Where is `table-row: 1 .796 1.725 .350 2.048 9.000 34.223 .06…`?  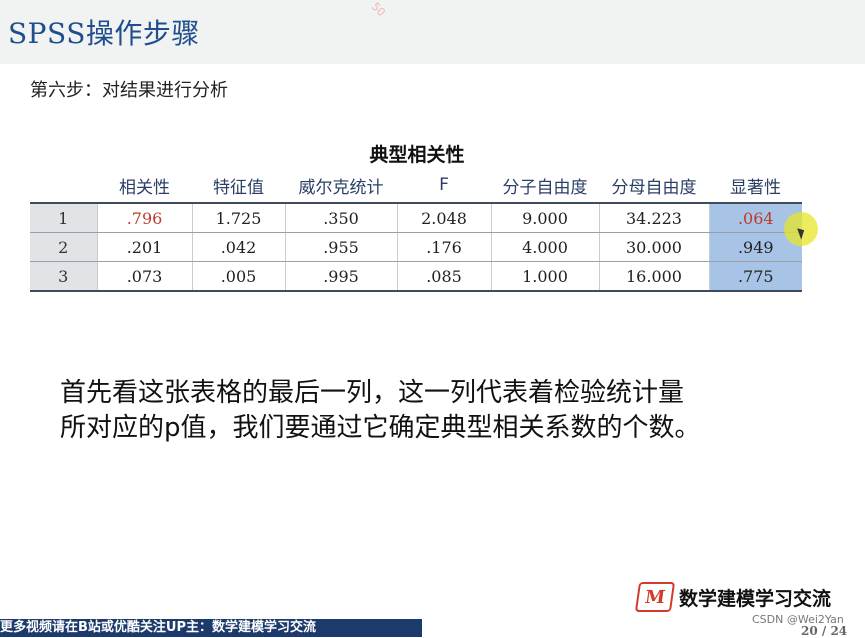 table-row: 1 .796 1.725 .350 2.048 9.000 34.223 .06… is located at coordinates (416, 218).